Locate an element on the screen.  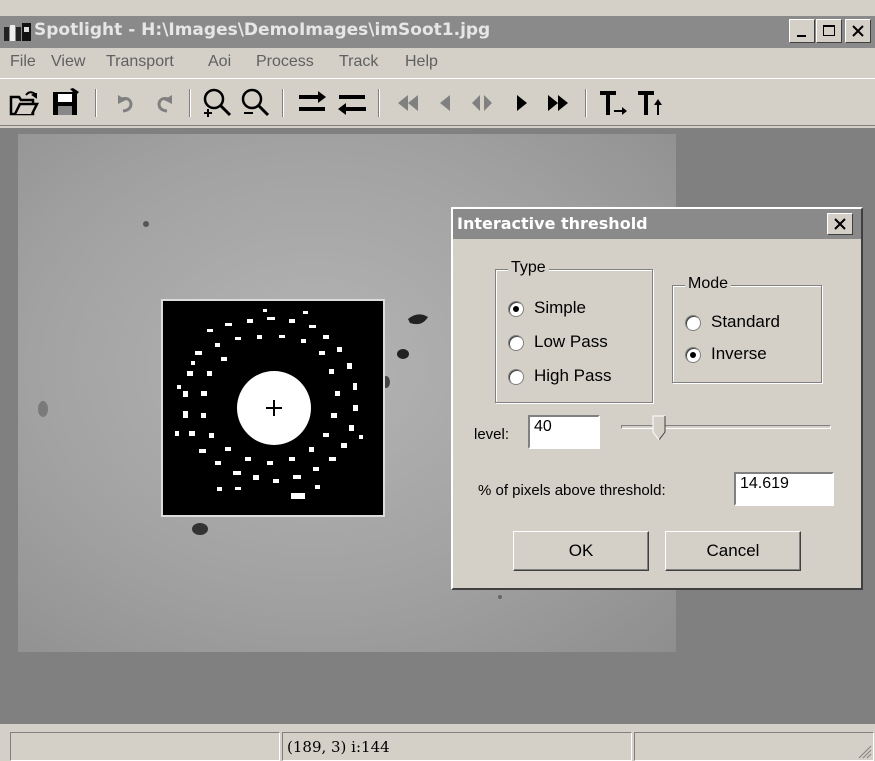
dialog-close-button is located at coordinates (840, 224).